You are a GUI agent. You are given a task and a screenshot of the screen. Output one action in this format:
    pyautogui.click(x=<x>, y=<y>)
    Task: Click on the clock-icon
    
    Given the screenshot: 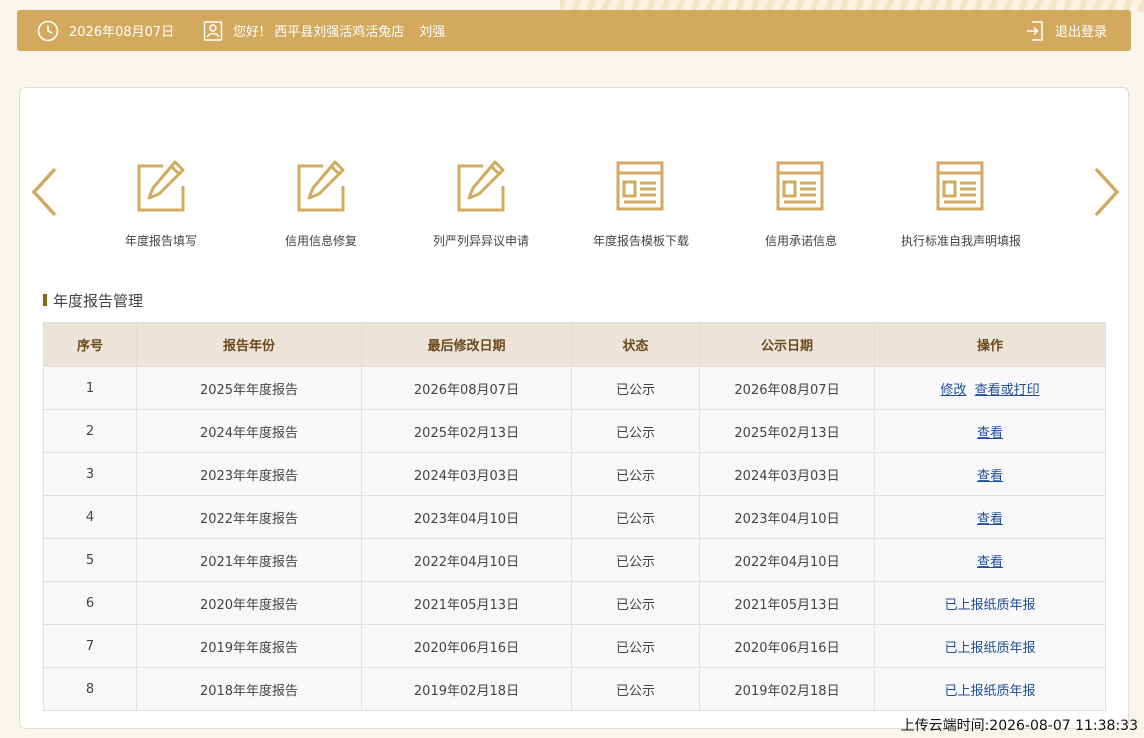 What is the action you would take?
    pyautogui.click(x=48, y=31)
    